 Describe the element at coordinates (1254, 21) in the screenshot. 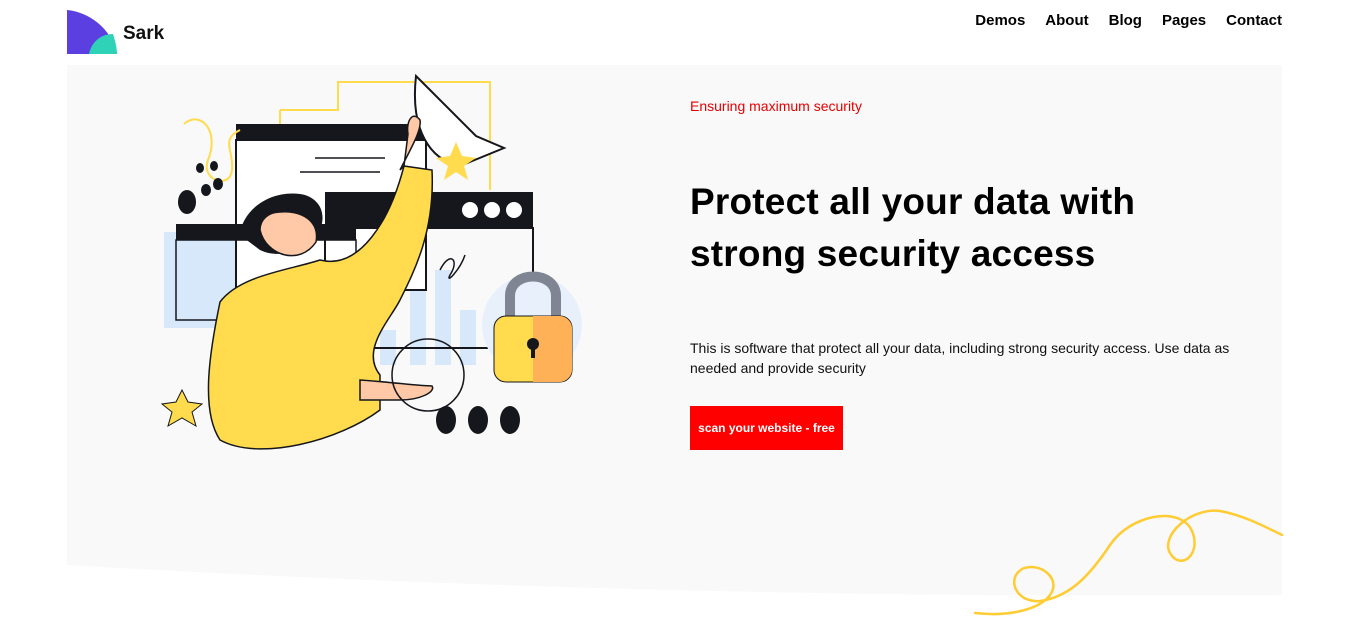

I see `nav-item-contact: Contact` at that location.